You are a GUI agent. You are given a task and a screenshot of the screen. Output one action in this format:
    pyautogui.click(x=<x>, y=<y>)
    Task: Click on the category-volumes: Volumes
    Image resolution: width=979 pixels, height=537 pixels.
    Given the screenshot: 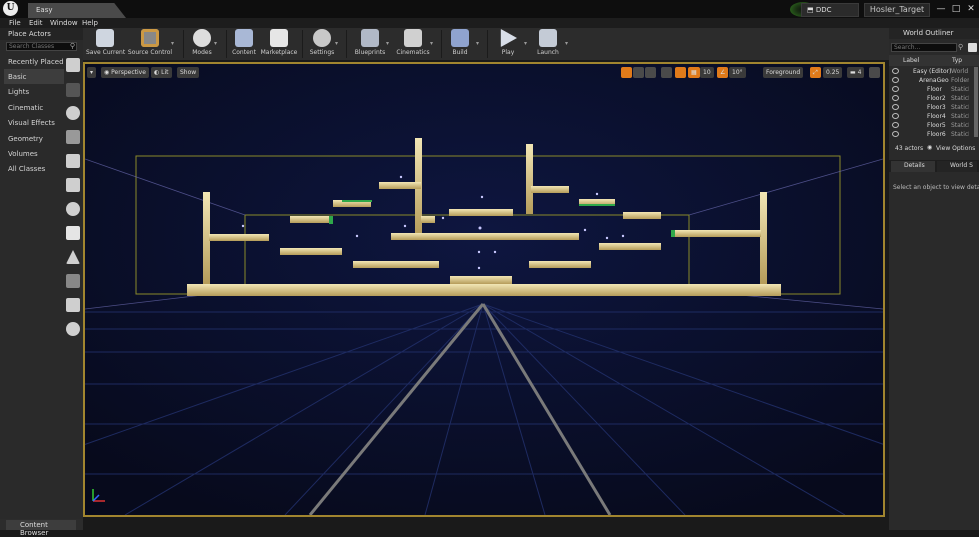 What is the action you would take?
    pyautogui.click(x=34, y=153)
    